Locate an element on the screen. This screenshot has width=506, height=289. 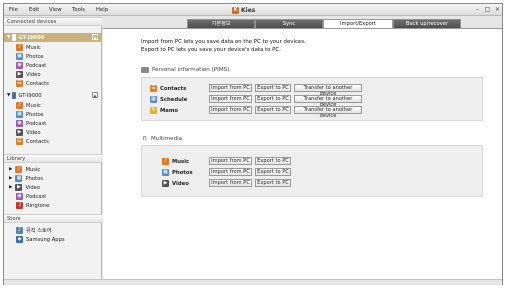
close-button: × is located at coordinates (497, 9).